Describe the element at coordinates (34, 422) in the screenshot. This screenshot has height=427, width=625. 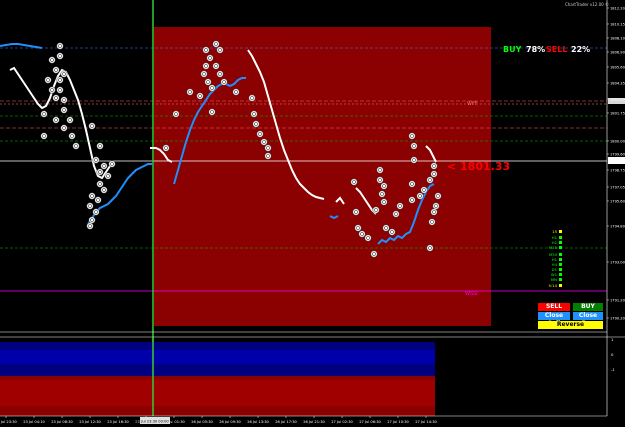
I see `time-axis-tick: 23 Jul 04:10` at that location.